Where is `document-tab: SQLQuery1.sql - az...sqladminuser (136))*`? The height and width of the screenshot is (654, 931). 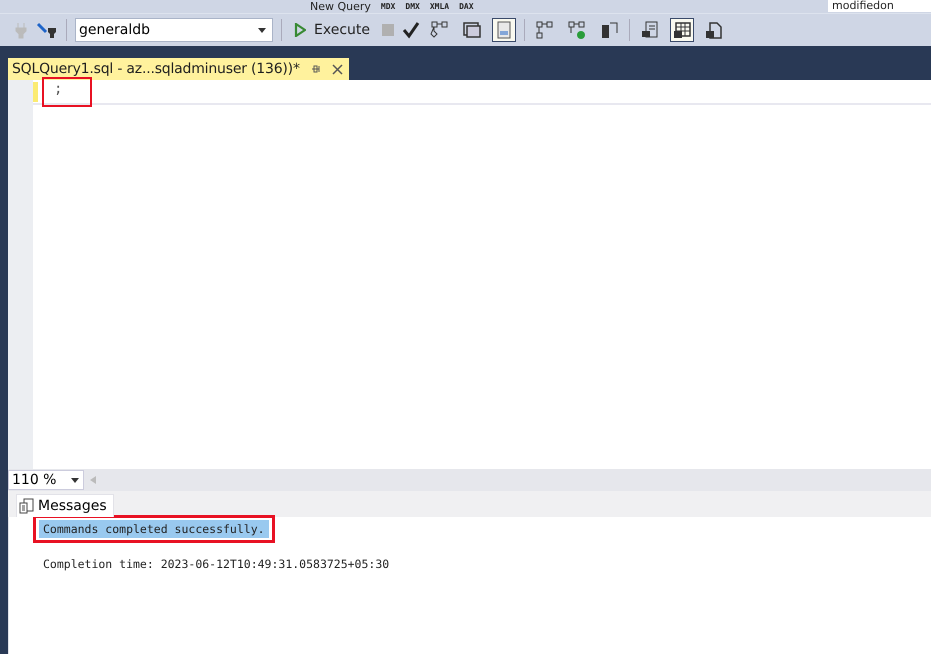 document-tab: SQLQuery1.sql - az...sqladminuser (136))* is located at coordinates (178, 69).